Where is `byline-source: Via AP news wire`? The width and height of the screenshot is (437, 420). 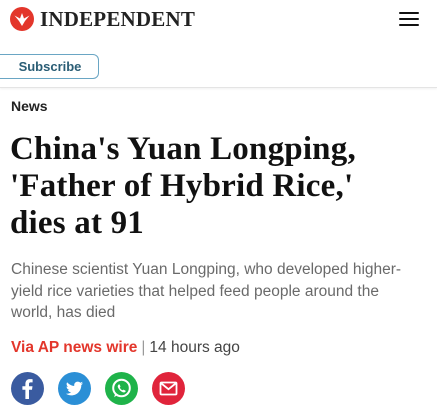
byline-source: Via AP news wire is located at coordinates (74, 347).